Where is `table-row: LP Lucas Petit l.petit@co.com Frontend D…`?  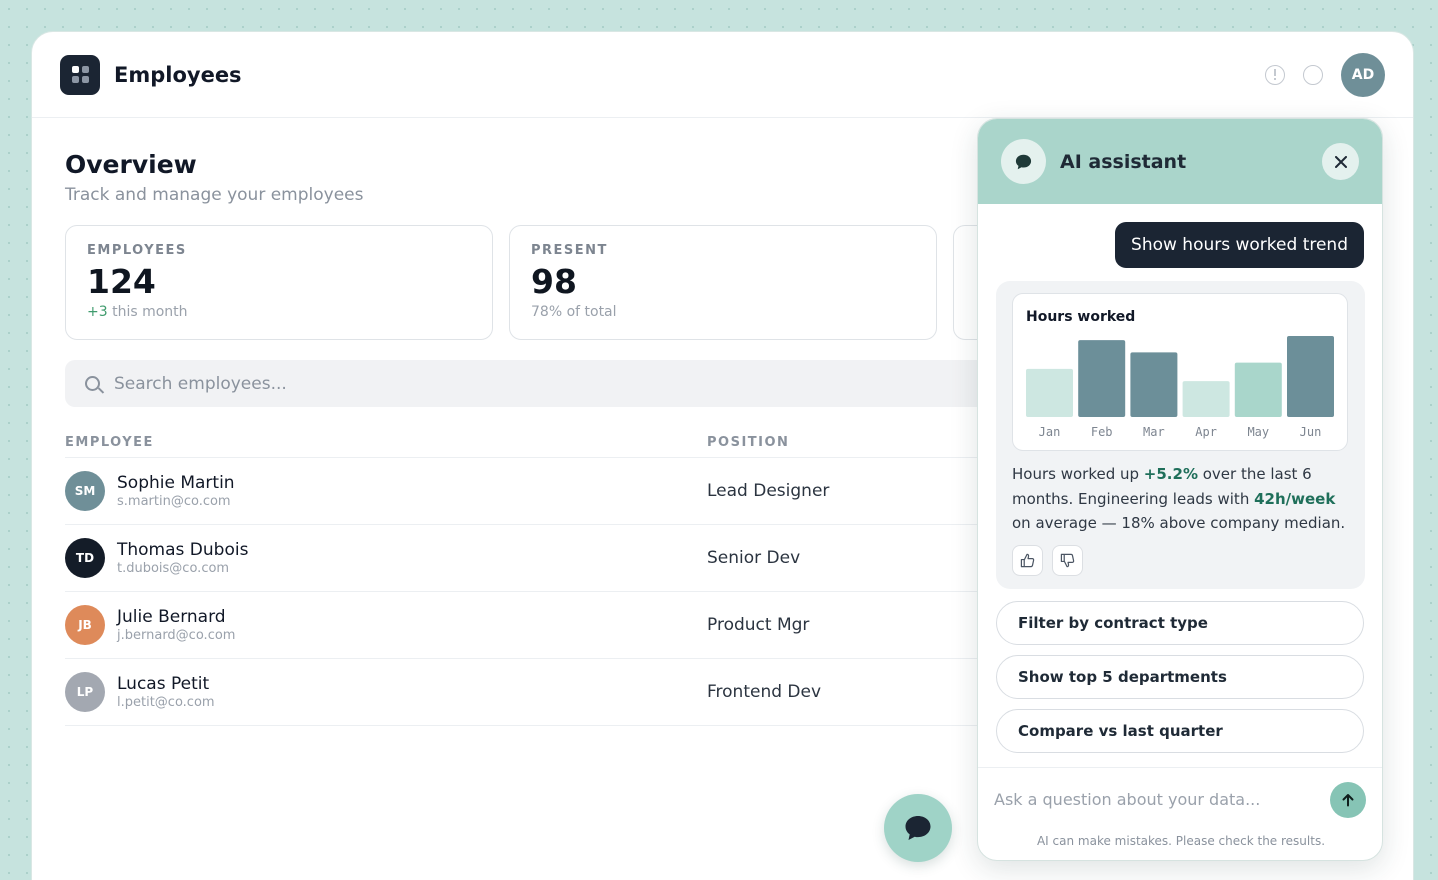 table-row: LP Lucas Petit l.petit@co.com Frontend D… is located at coordinates (545, 692).